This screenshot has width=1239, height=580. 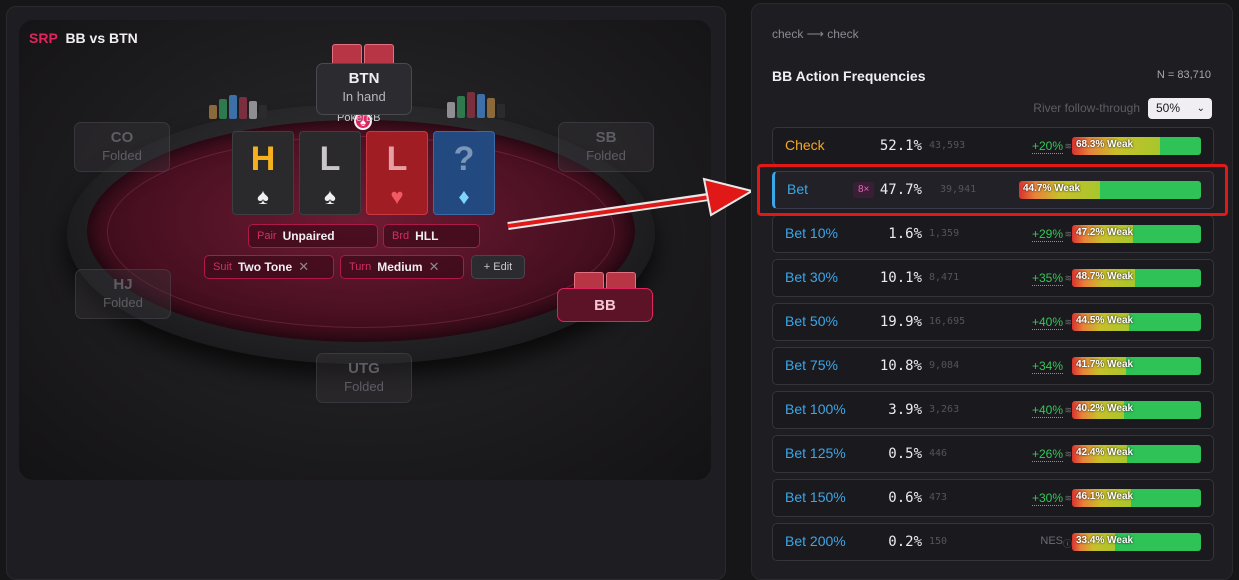 I want to click on action-label: Bet 100%, so click(x=815, y=409).